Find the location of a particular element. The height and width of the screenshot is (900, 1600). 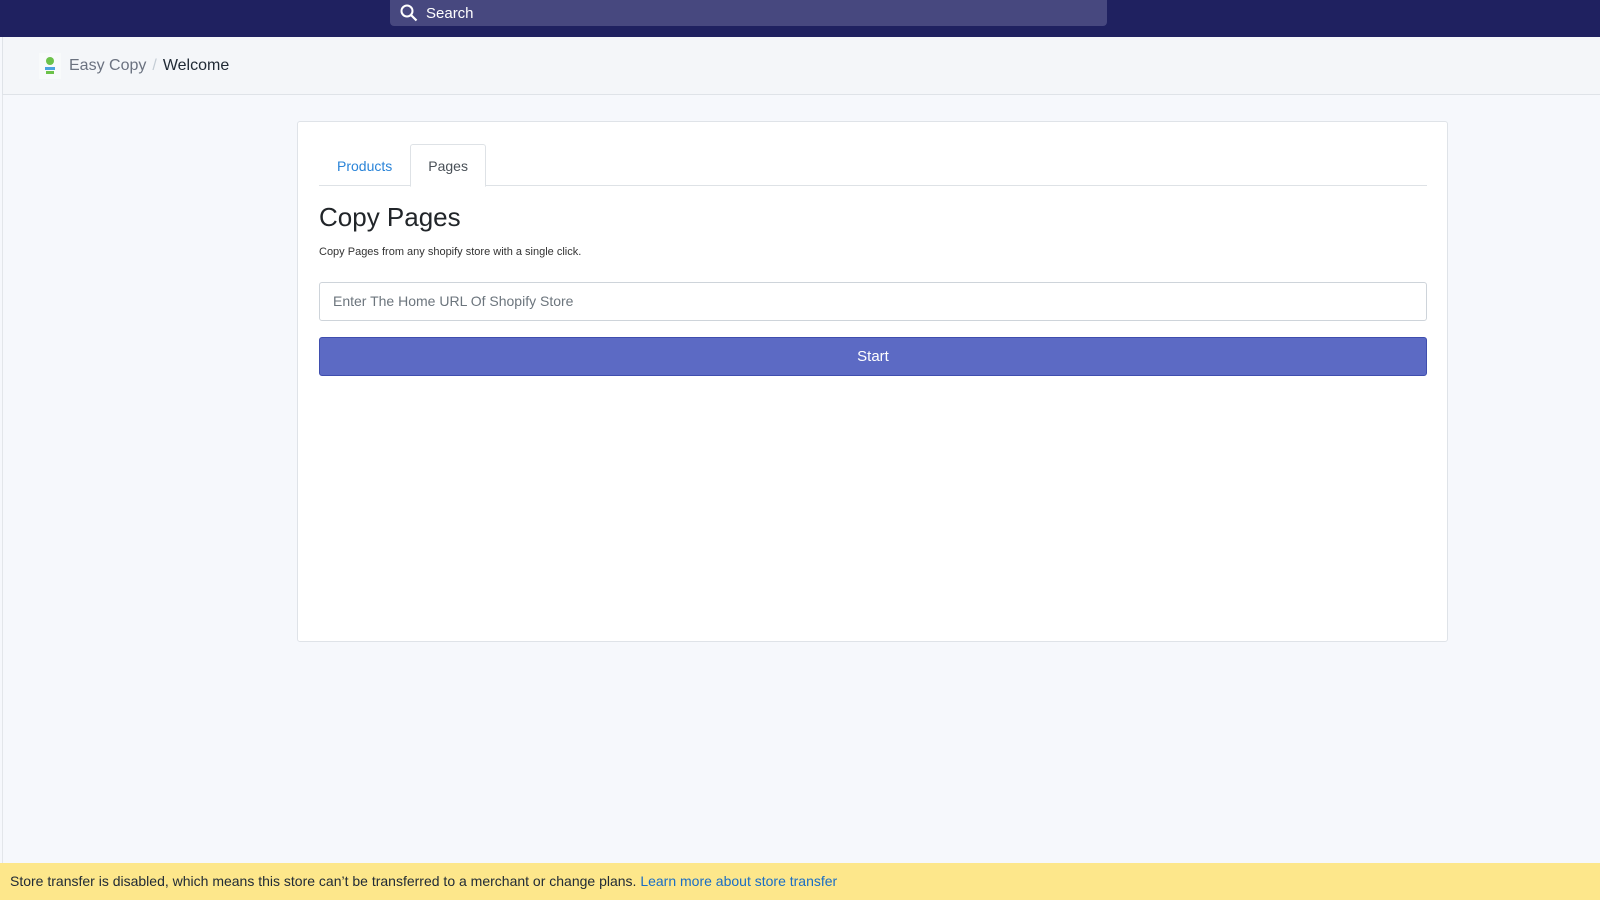

search-icon is located at coordinates (409, 13).